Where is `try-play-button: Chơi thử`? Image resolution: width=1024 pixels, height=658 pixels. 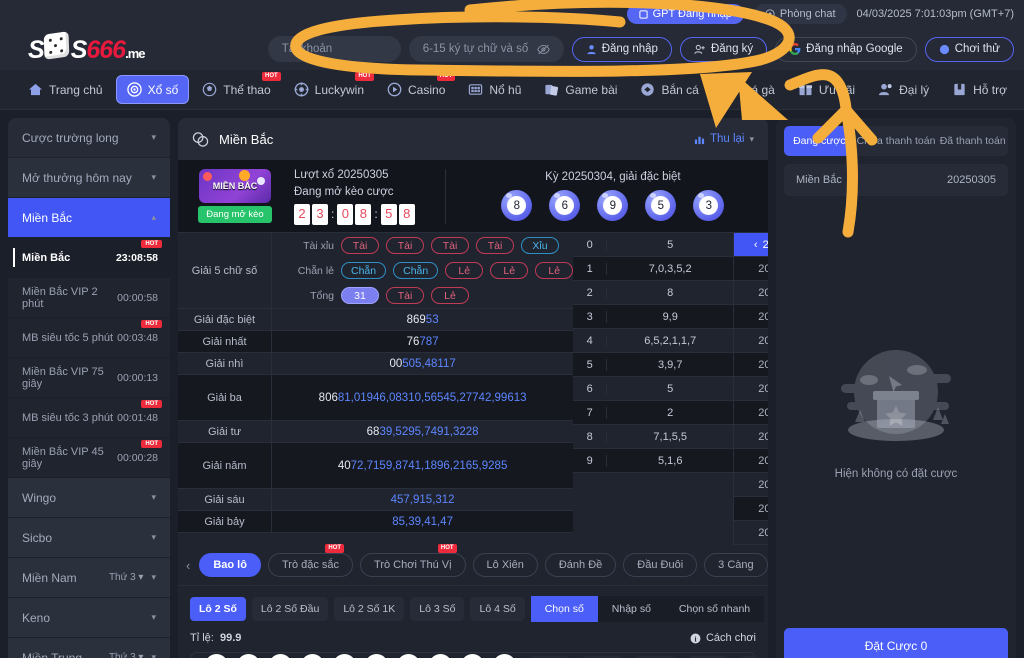
try-play-button: Chơi thử is located at coordinates (969, 49).